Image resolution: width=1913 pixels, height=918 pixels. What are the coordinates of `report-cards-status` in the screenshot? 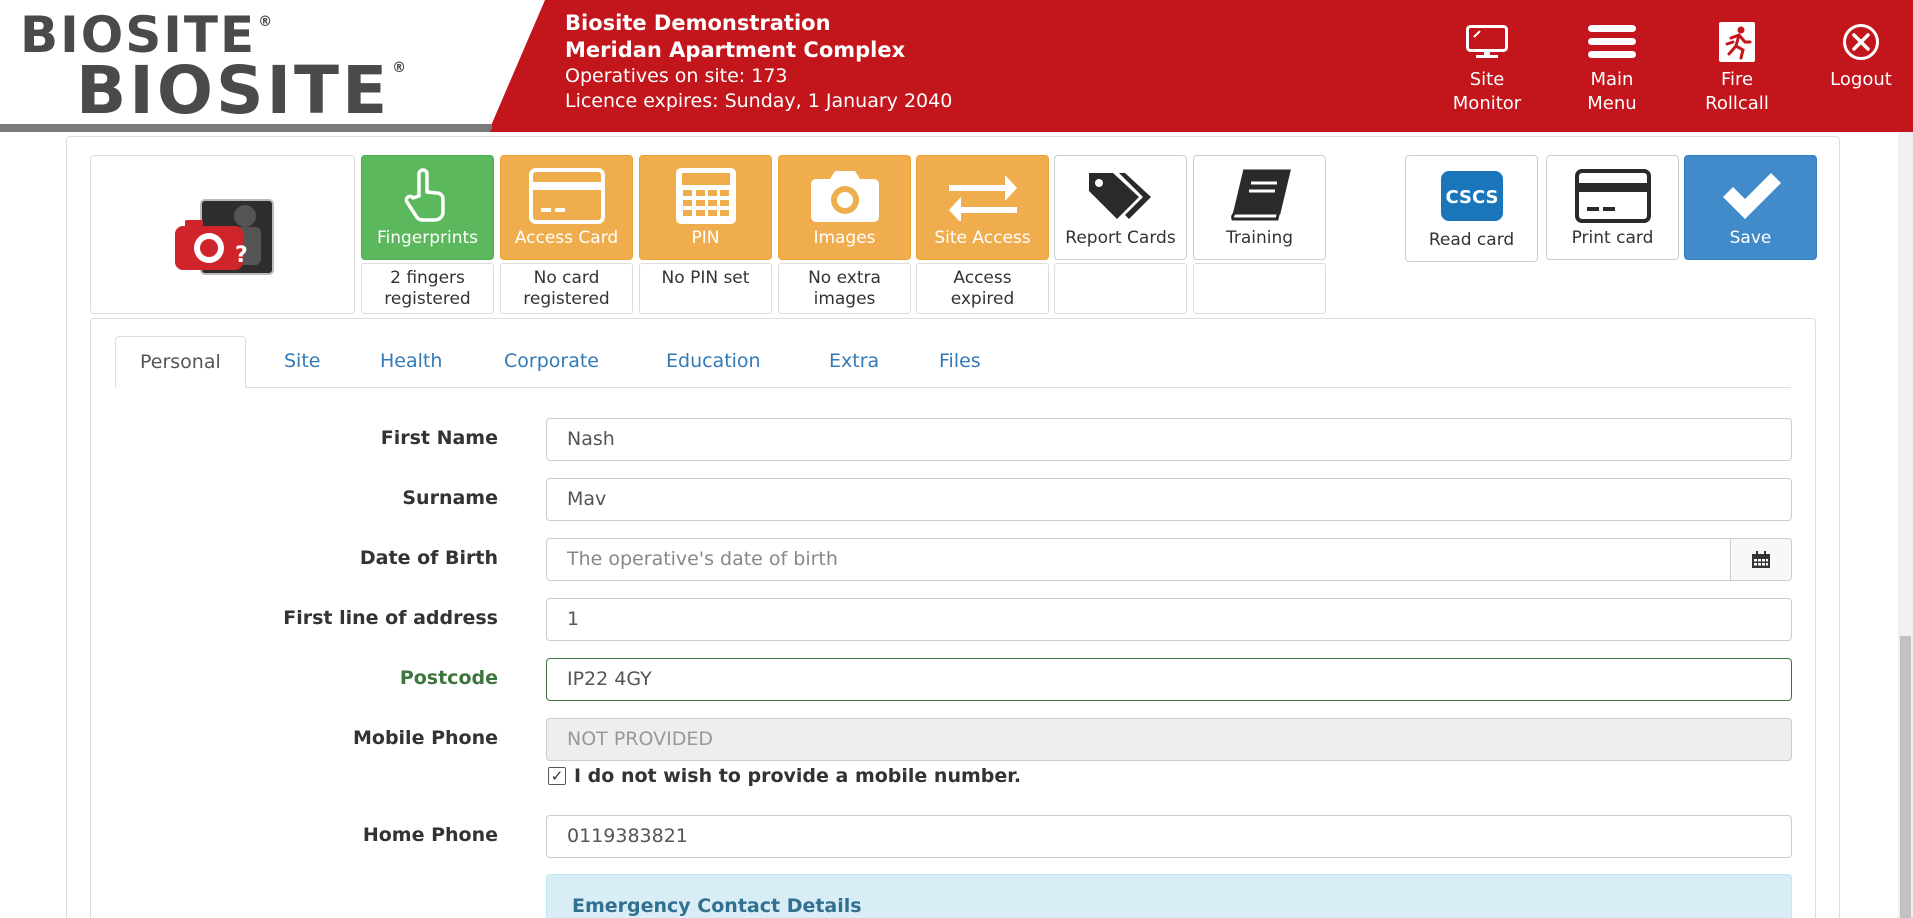 It's located at (1120, 288).